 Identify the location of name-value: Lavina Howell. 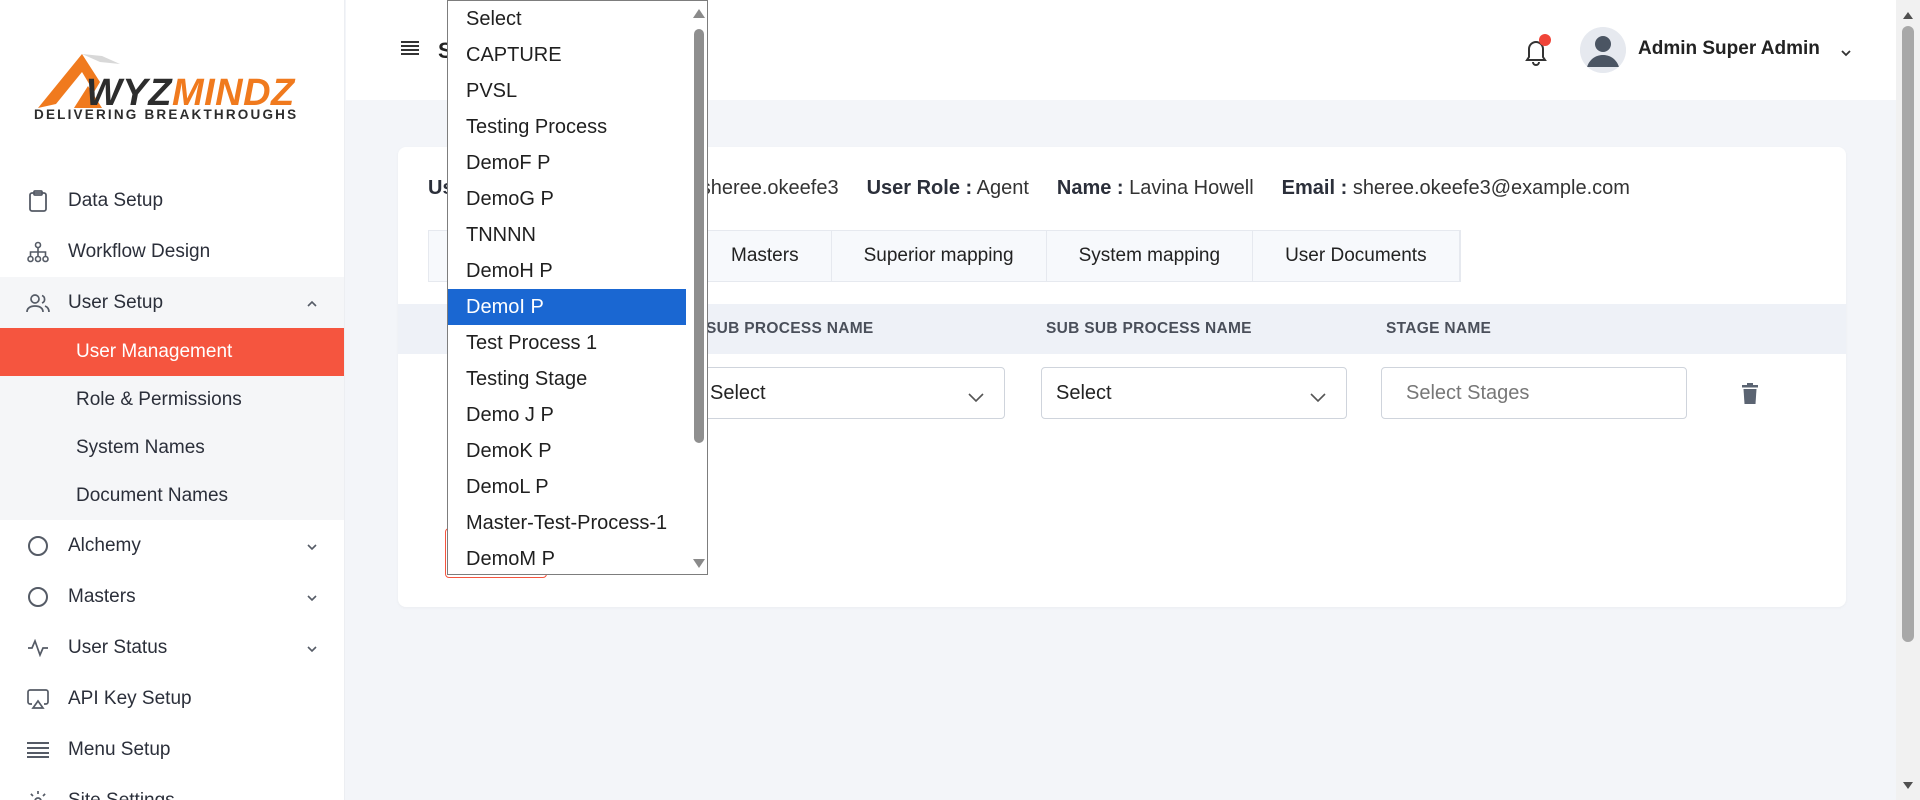
(1191, 188).